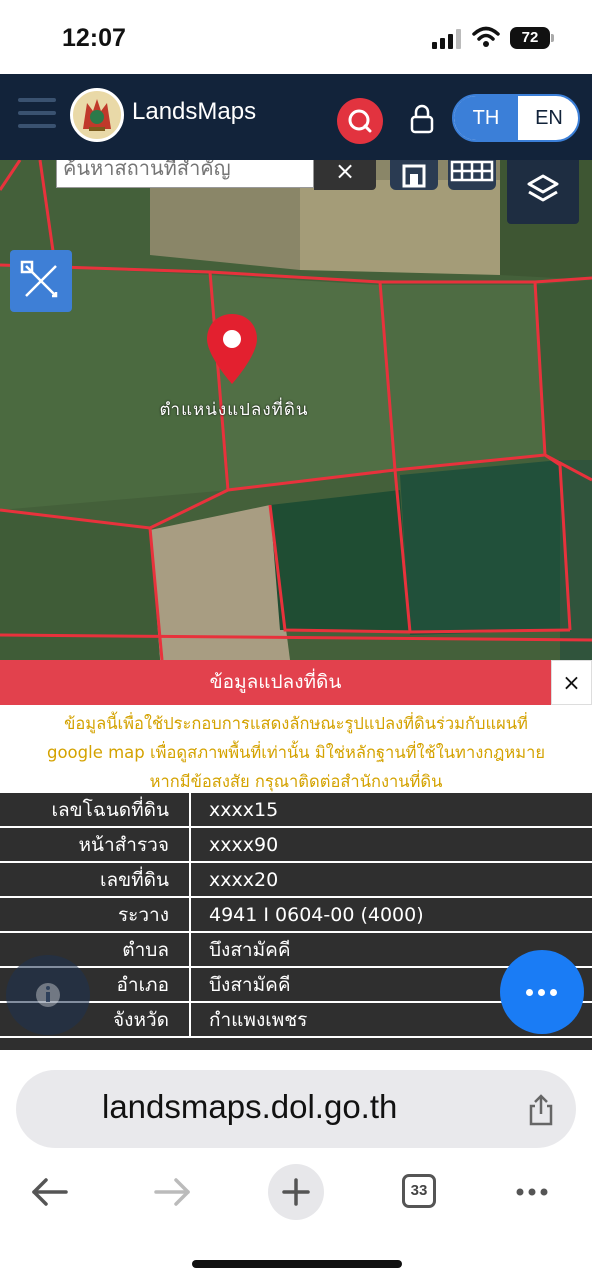  Describe the element at coordinates (486, 118) in the screenshot. I see `lang-th-button: TH` at that location.